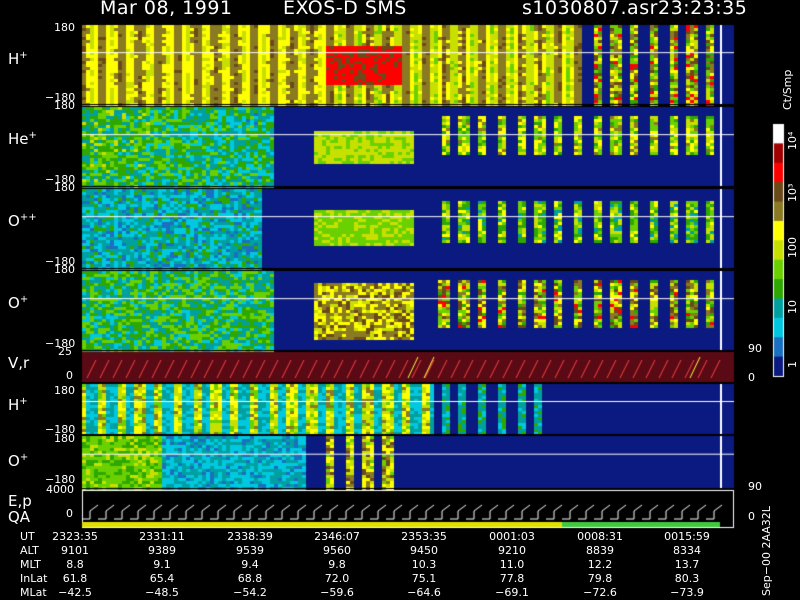 This screenshot has width=800, height=600. What do you see at coordinates (512, 592) in the screenshot?
I see `footer-cell: −69.1` at bounding box center [512, 592].